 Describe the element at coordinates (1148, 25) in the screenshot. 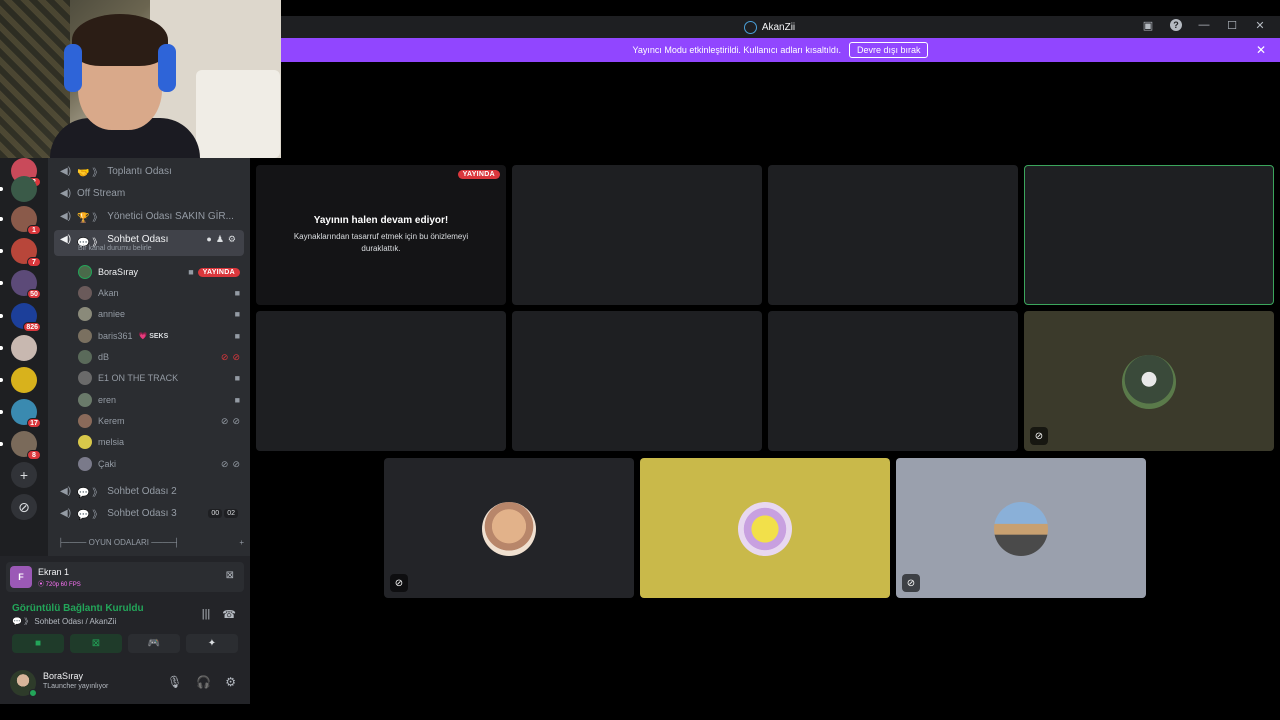

I see `inbox-icon: ▣` at that location.